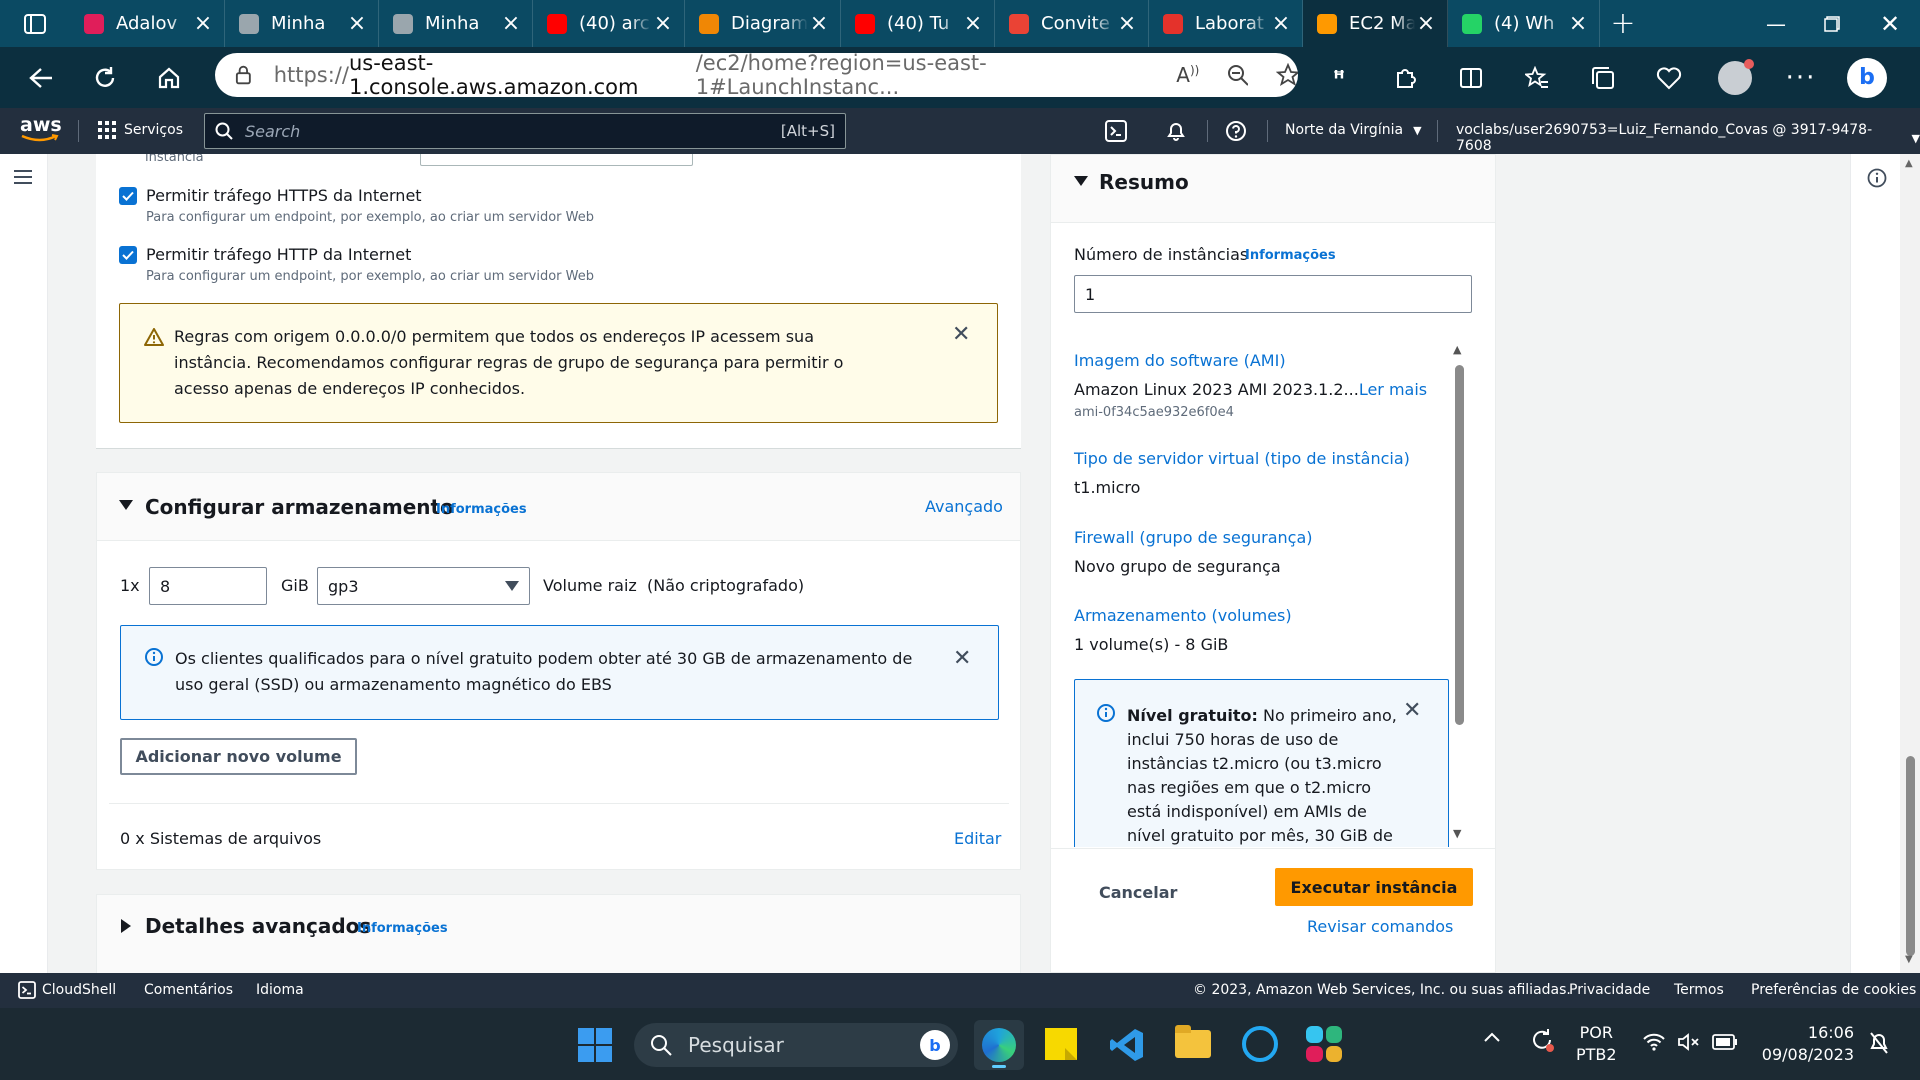  Describe the element at coordinates (1890, 24) in the screenshot. I see `close-window-button: ✕` at that location.